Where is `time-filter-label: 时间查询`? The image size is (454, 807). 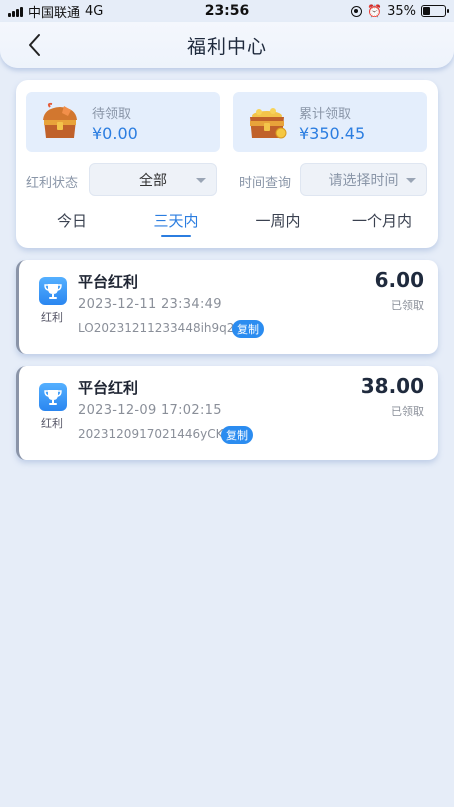
time-filter-label: 时间查询 is located at coordinates (265, 183).